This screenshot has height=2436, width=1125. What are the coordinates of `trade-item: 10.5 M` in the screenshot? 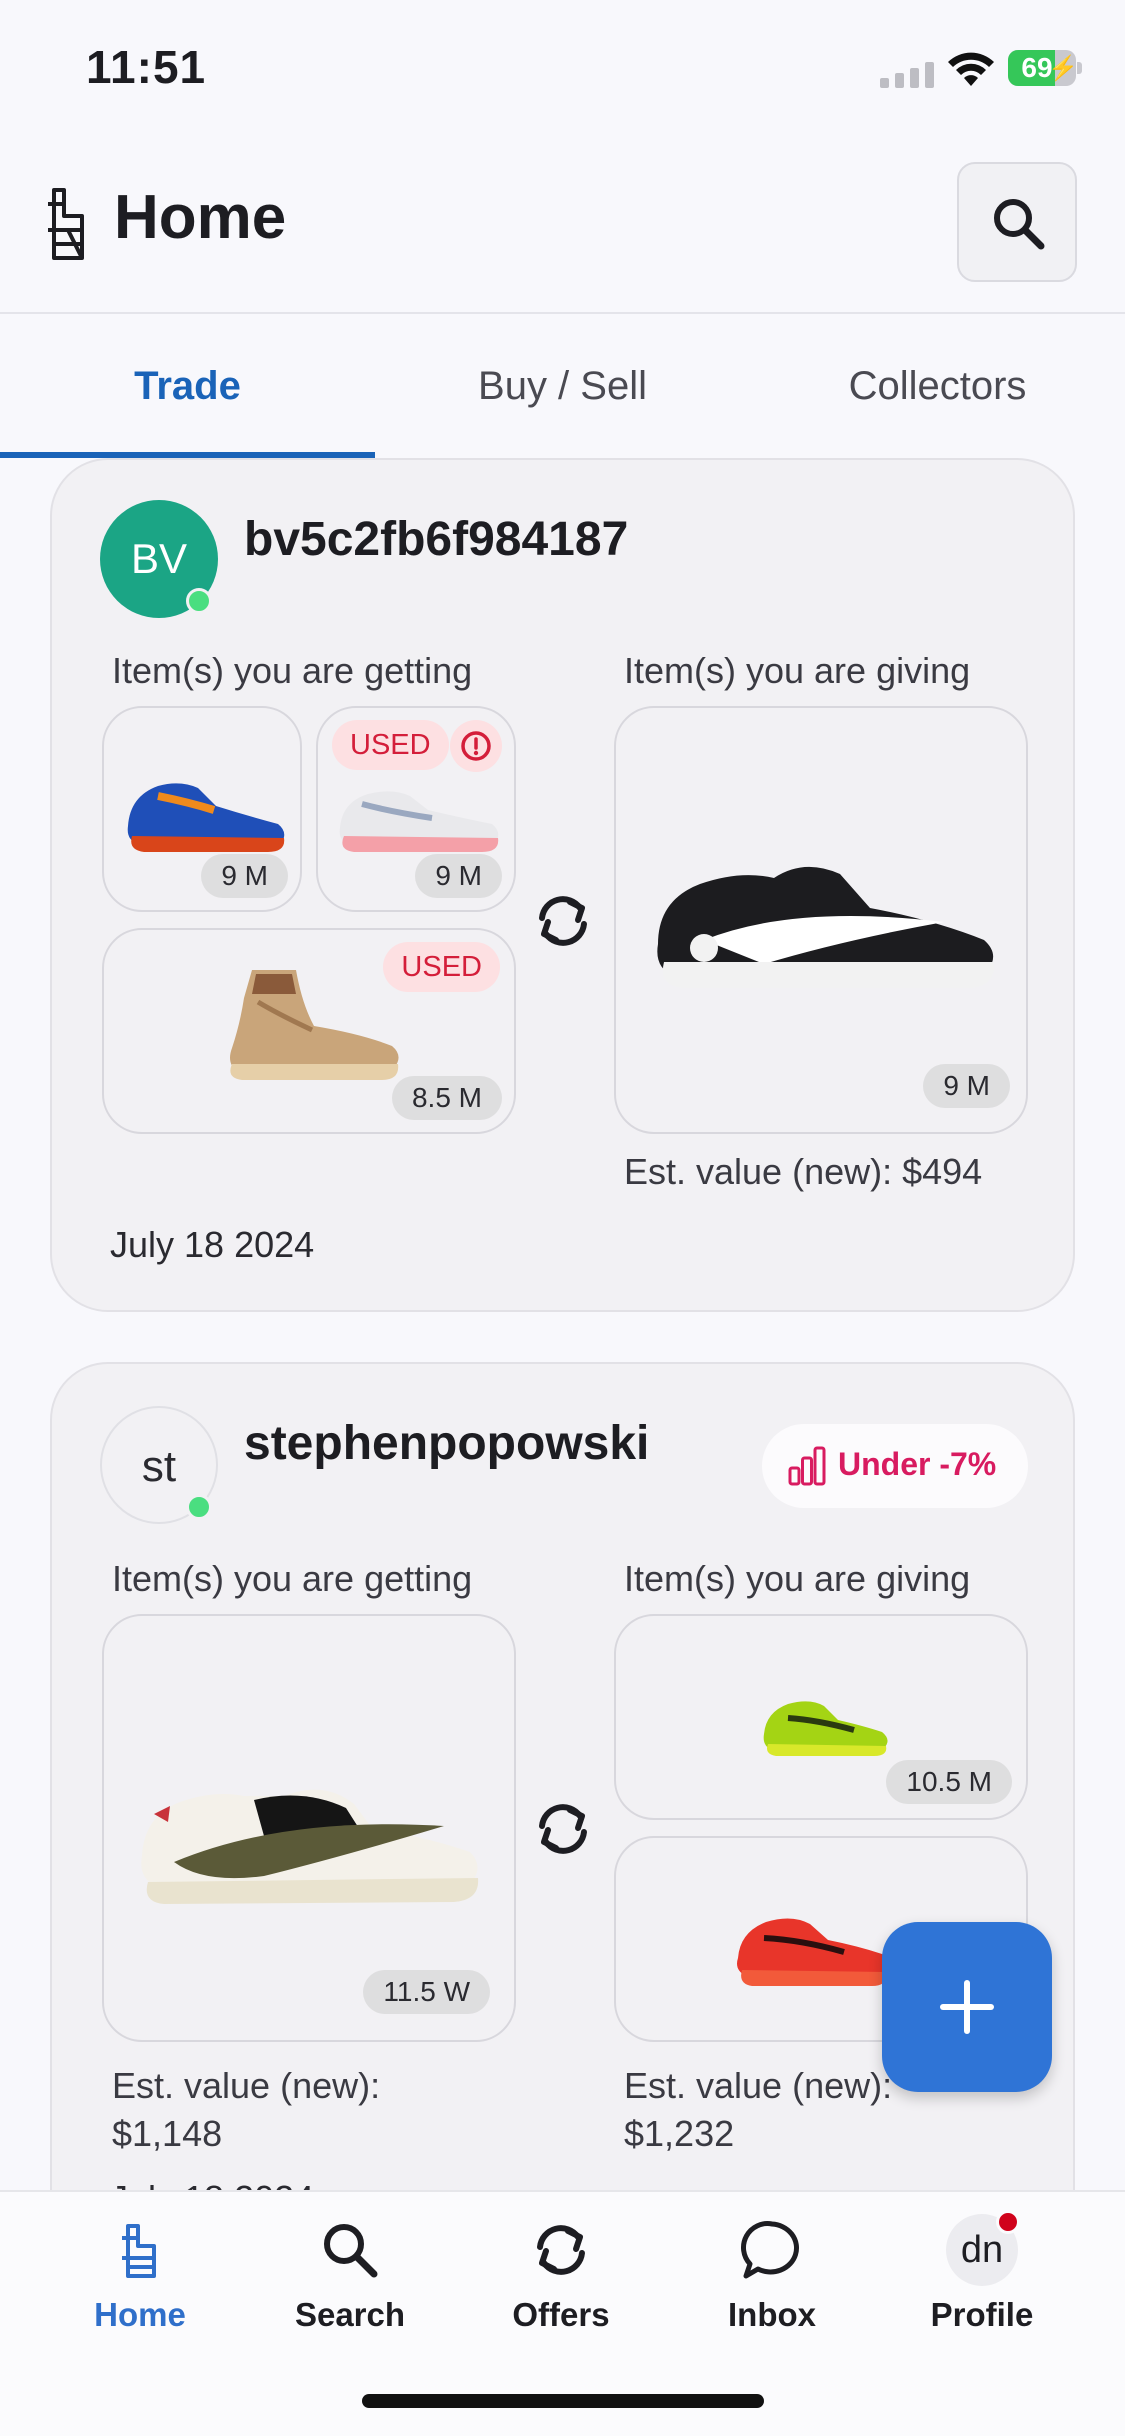 It's located at (821, 1717).